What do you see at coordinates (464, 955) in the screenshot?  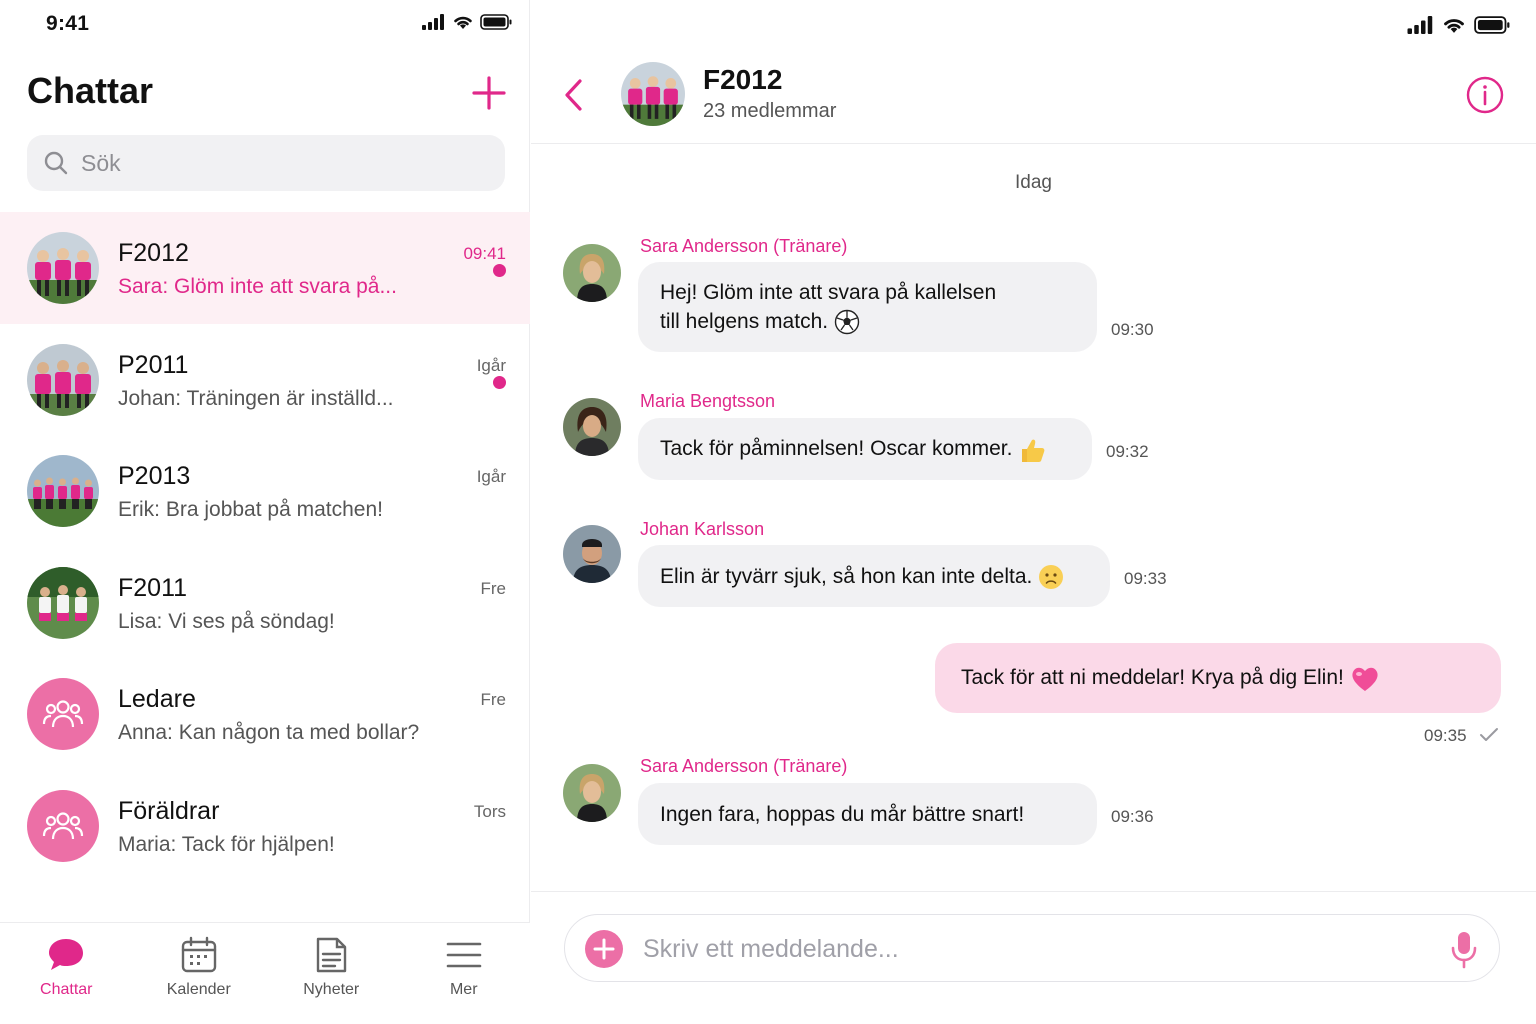 I see `menu-icon` at bounding box center [464, 955].